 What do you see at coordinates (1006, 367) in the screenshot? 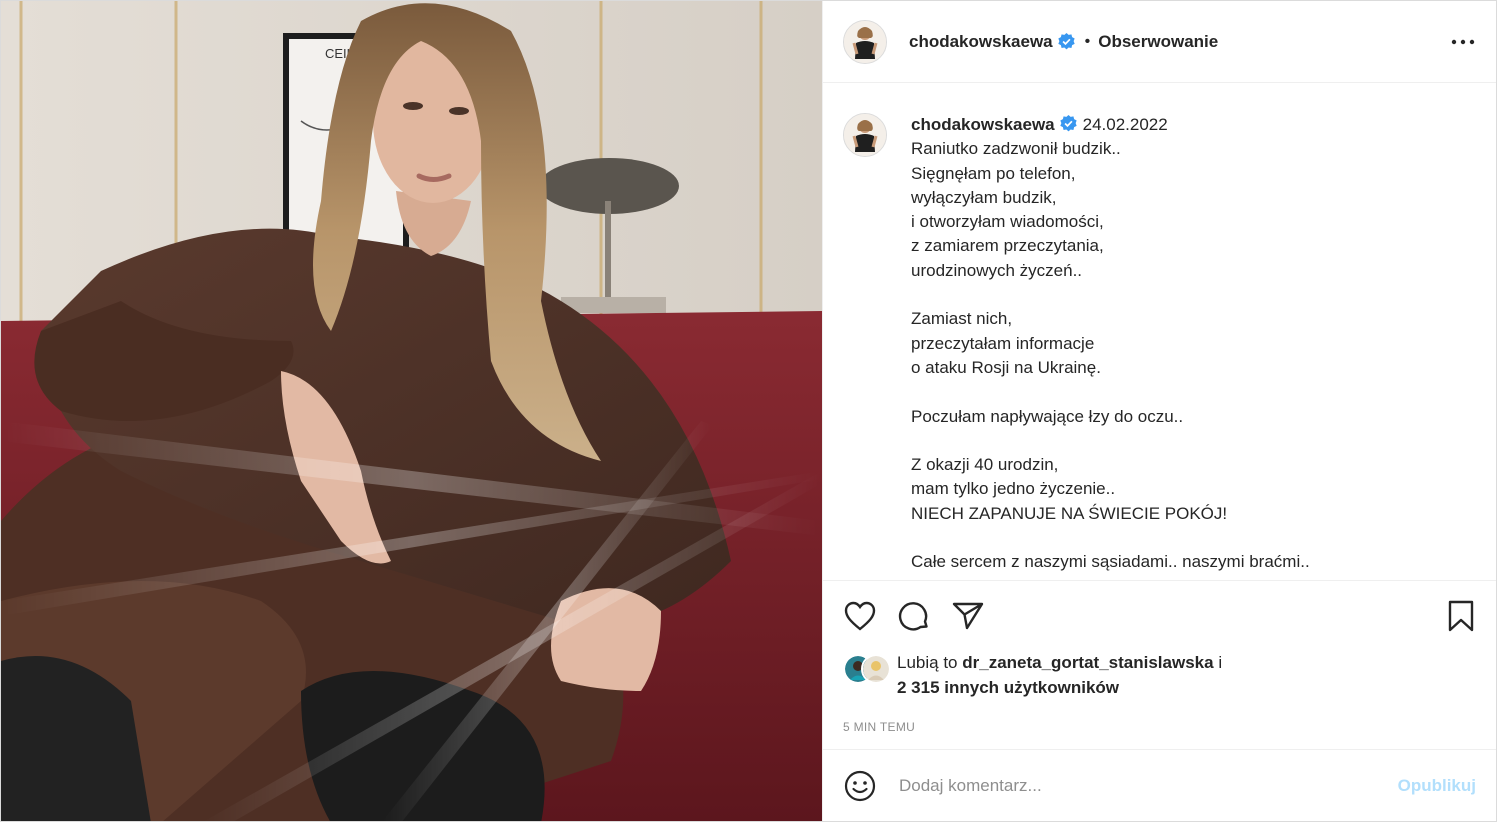
I see `caption-line: o ataku Rosji na Ukrainę.` at bounding box center [1006, 367].